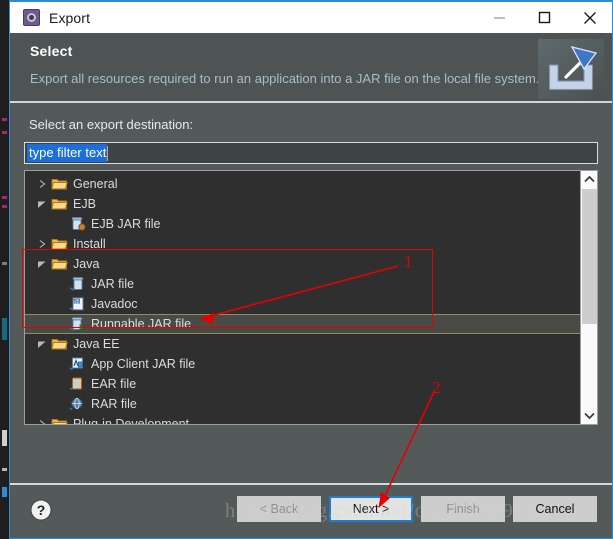 The width and height of the screenshot is (613, 539). What do you see at coordinates (113, 284) in the screenshot?
I see `tree-item-label: JAR file` at bounding box center [113, 284].